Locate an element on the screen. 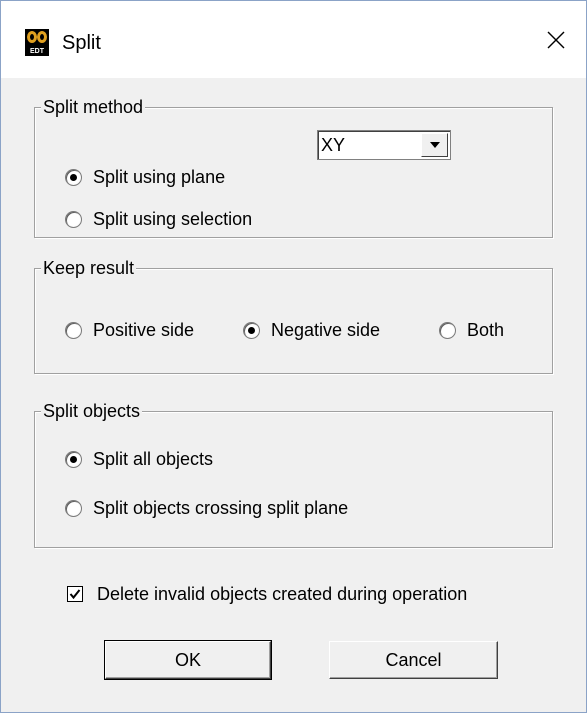  dropdown-button is located at coordinates (434, 145).